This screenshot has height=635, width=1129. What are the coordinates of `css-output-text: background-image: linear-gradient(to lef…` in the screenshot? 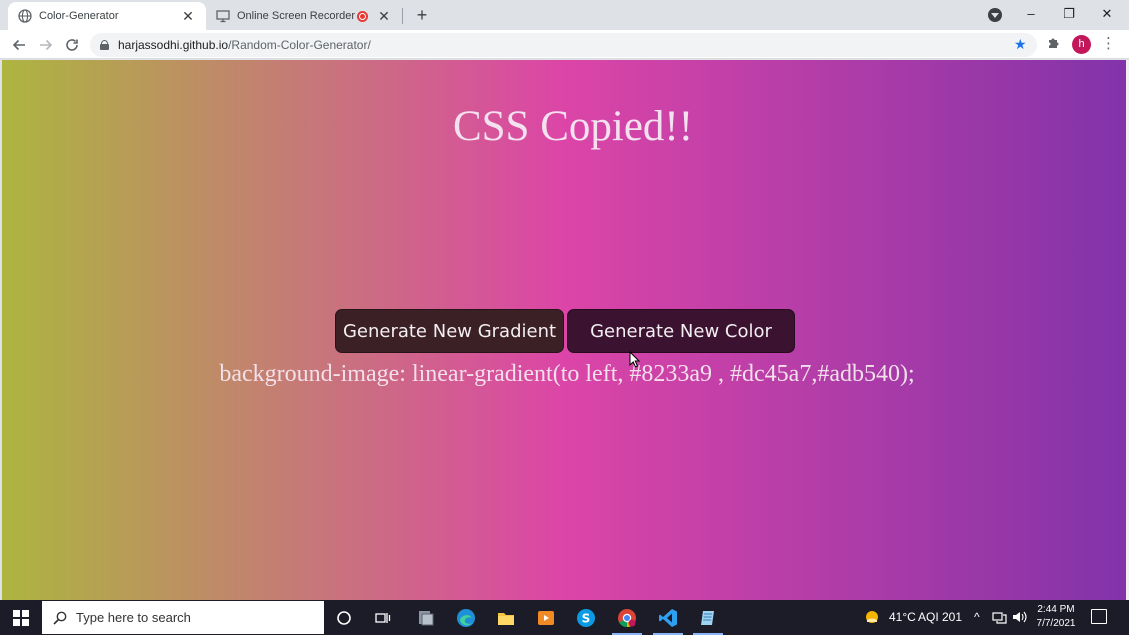 It's located at (564, 374).